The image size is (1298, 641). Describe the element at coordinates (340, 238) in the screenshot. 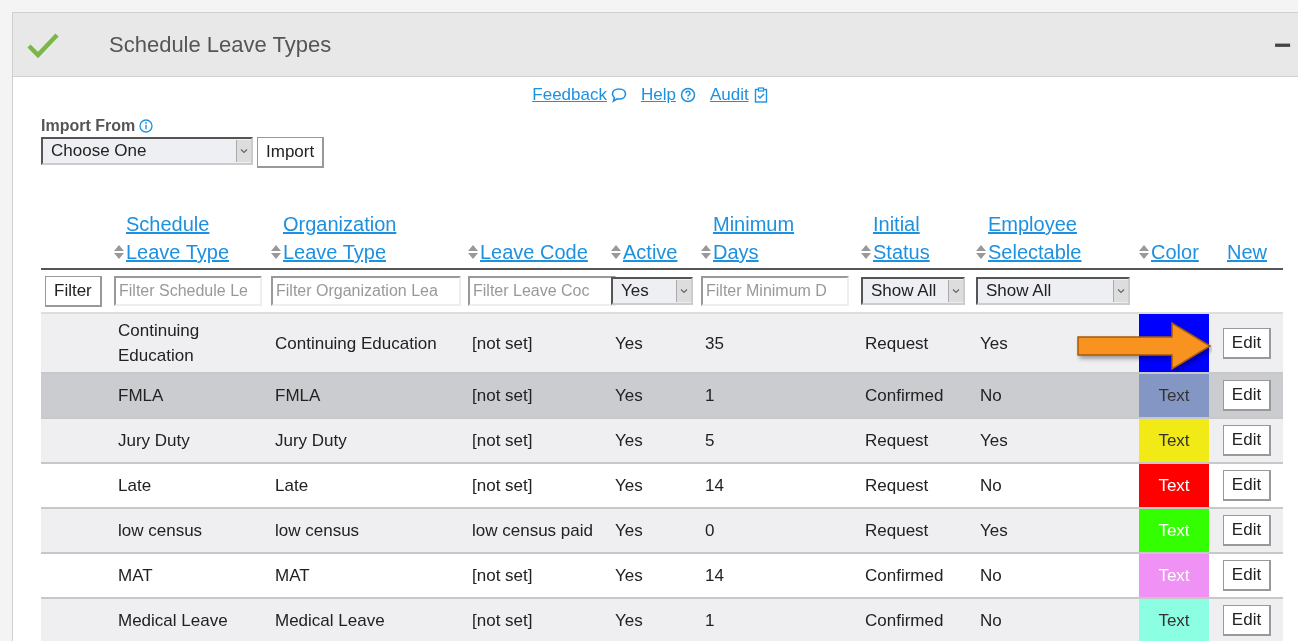

I see `column-header-link: Organization Leave Type` at that location.